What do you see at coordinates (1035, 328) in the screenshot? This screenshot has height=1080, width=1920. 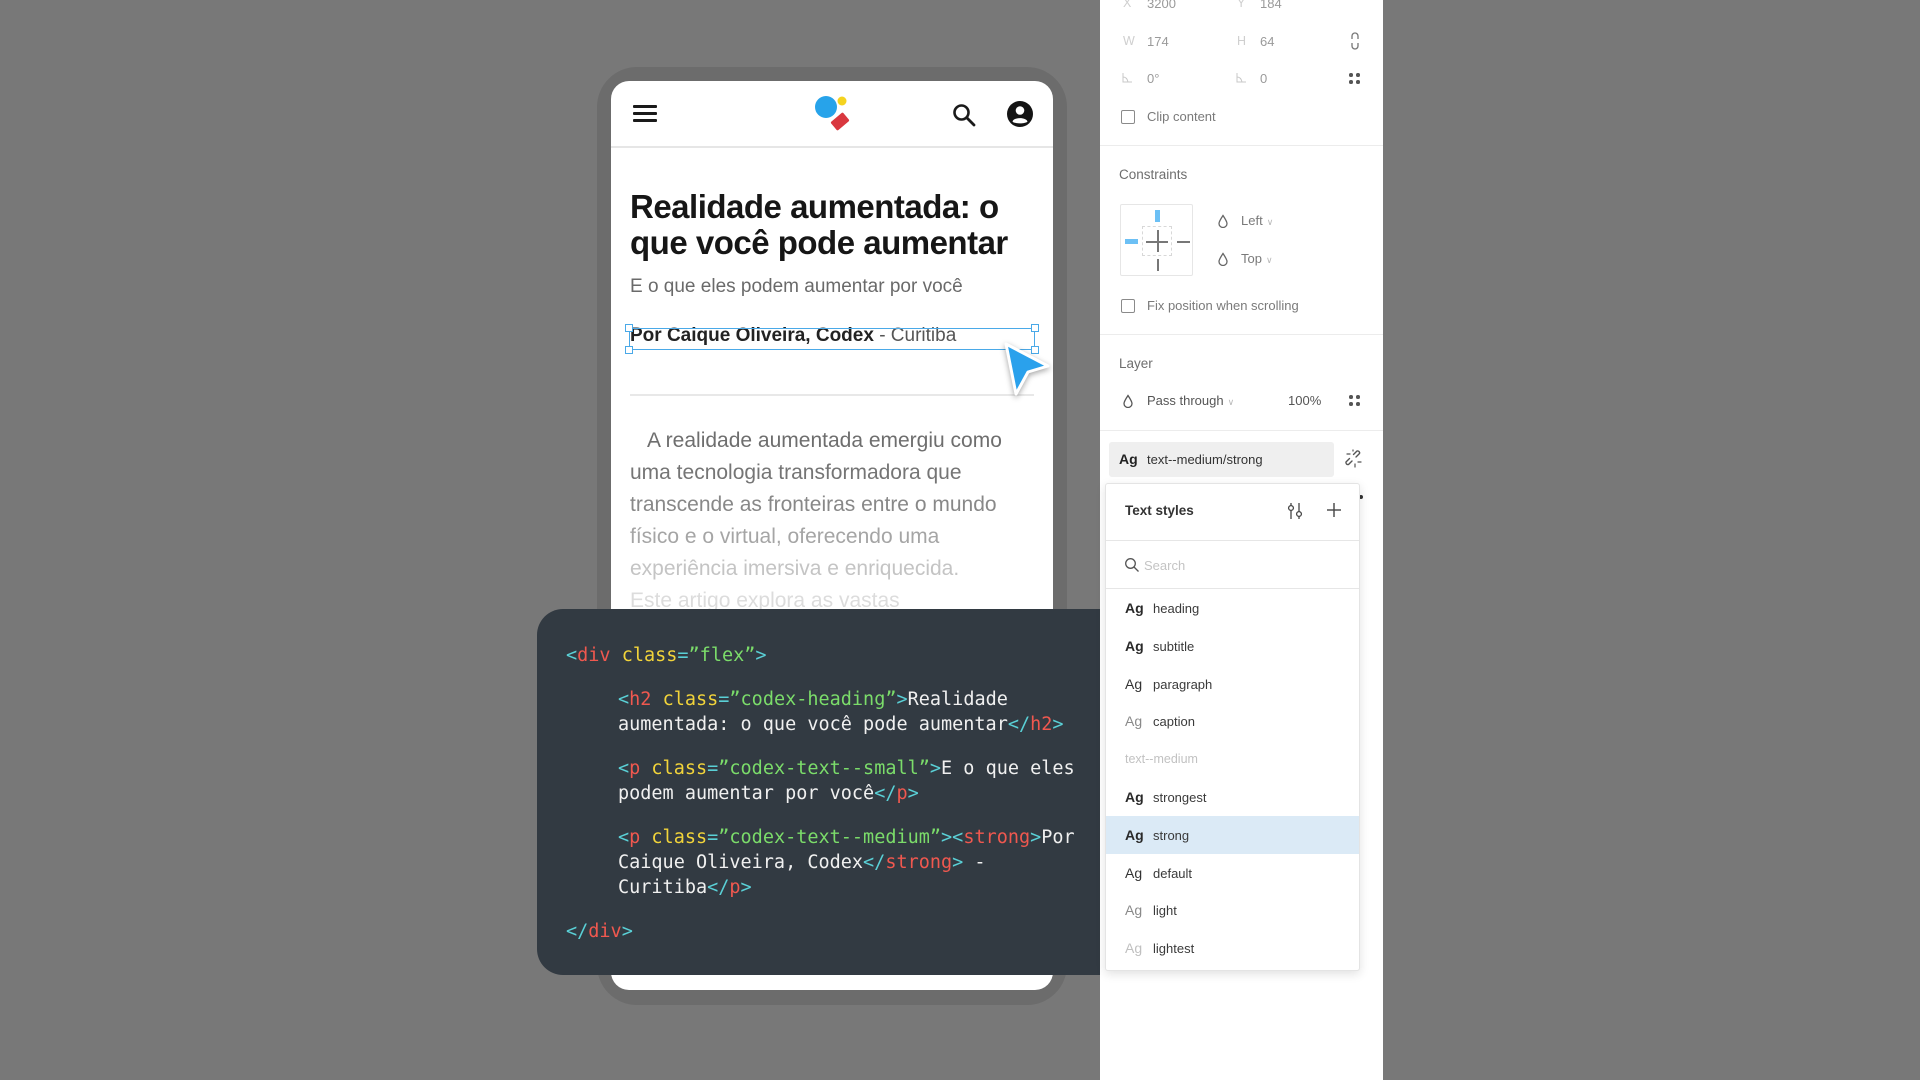 I see `resize-handle-top-right` at bounding box center [1035, 328].